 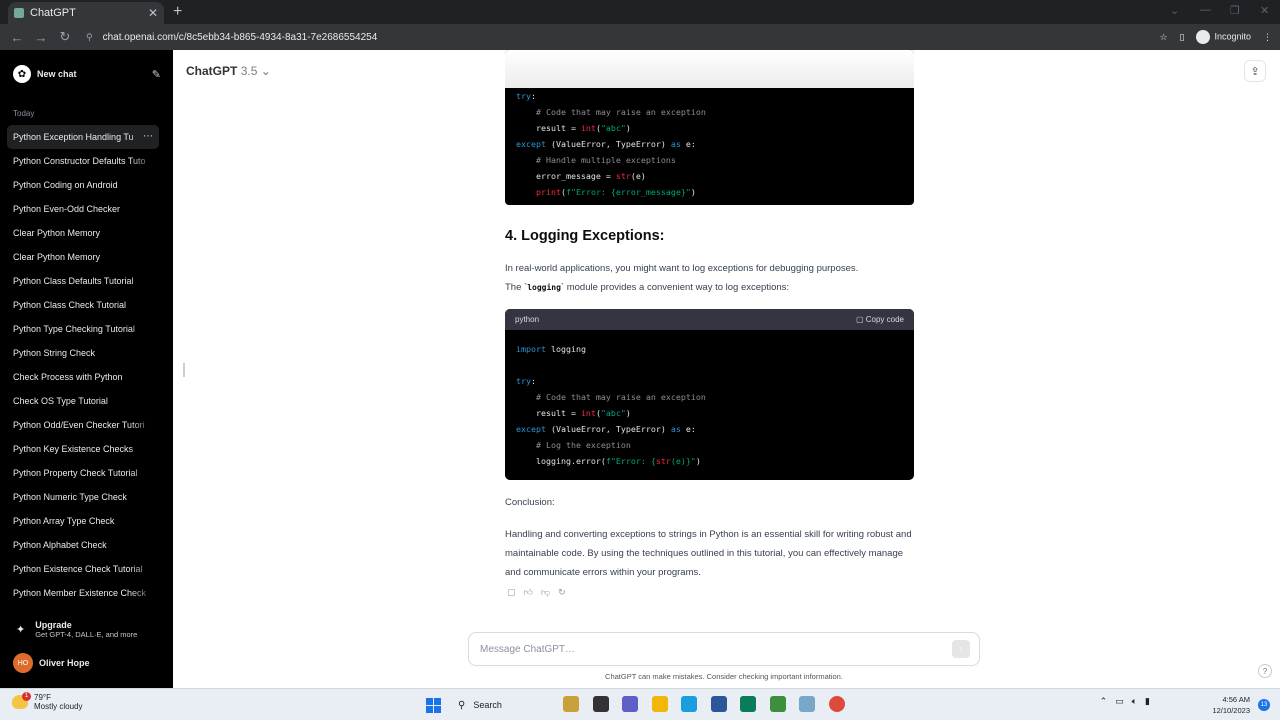 What do you see at coordinates (65, 37) in the screenshot?
I see `reload-icon: ↻` at bounding box center [65, 37].